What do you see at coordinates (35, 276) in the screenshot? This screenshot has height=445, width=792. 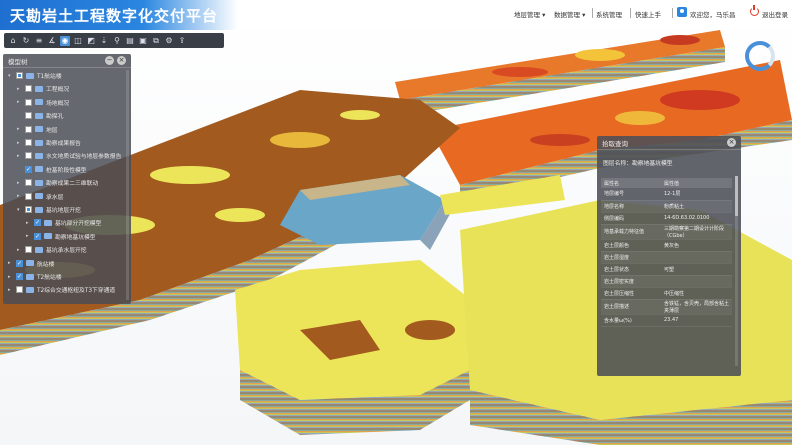 I see `tree-item: ▸ T2航站楼` at bounding box center [35, 276].